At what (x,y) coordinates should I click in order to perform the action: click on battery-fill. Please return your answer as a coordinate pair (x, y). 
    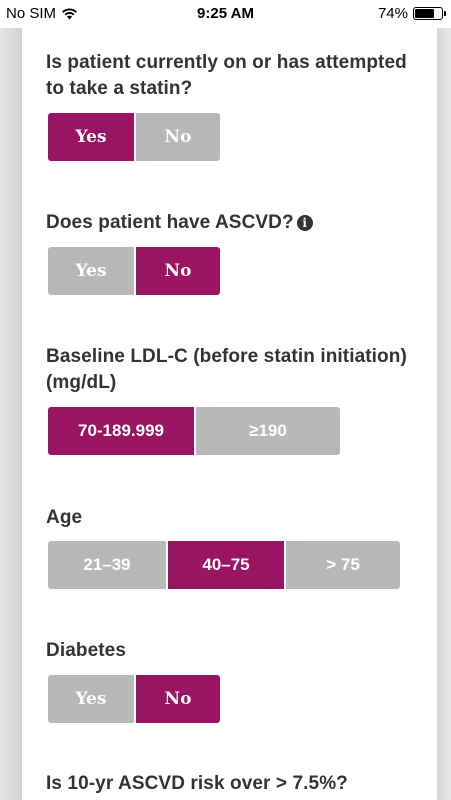
    Looking at the image, I should click on (424, 13).